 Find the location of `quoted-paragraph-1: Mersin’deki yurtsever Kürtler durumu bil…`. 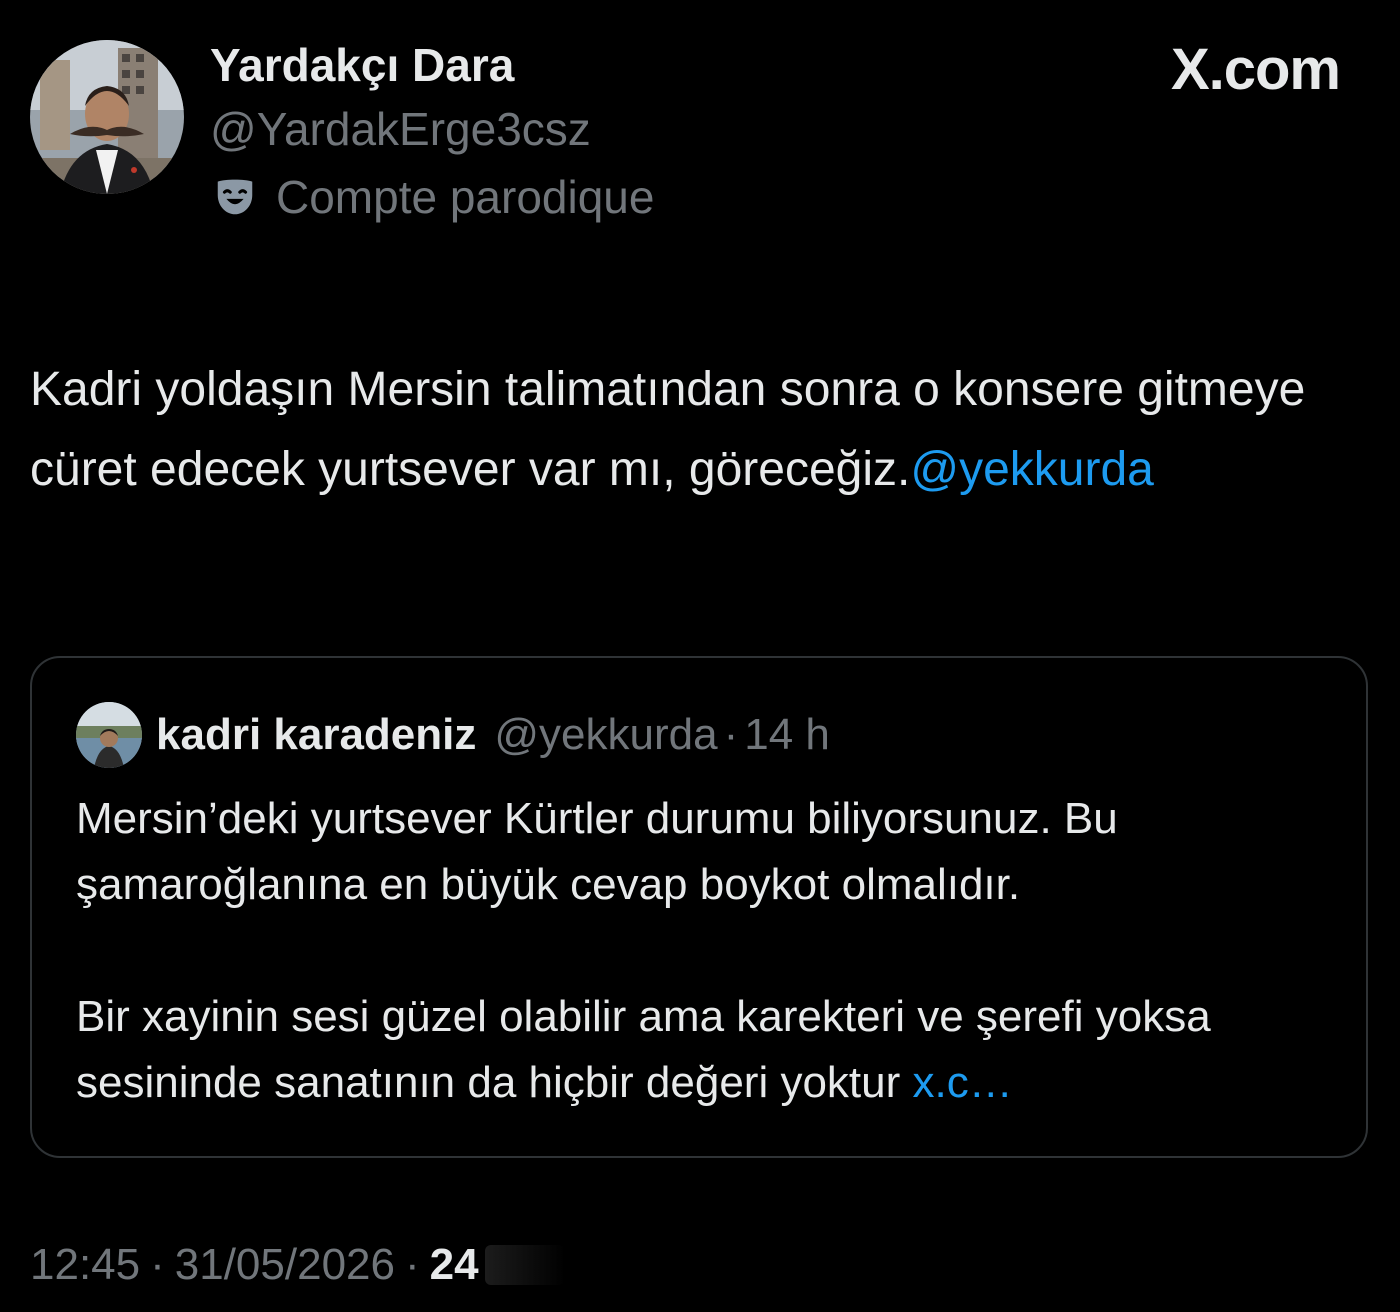

quoted-paragraph-1: Mersin’deki yurtsever Kürtler durumu bil… is located at coordinates (597, 851).